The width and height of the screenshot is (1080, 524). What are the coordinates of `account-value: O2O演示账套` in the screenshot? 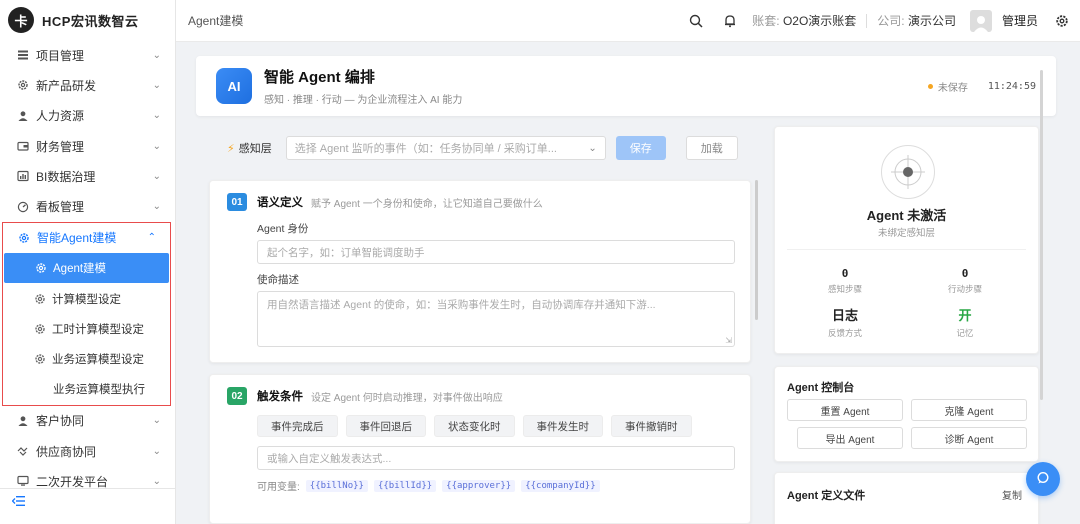 It's located at (819, 21).